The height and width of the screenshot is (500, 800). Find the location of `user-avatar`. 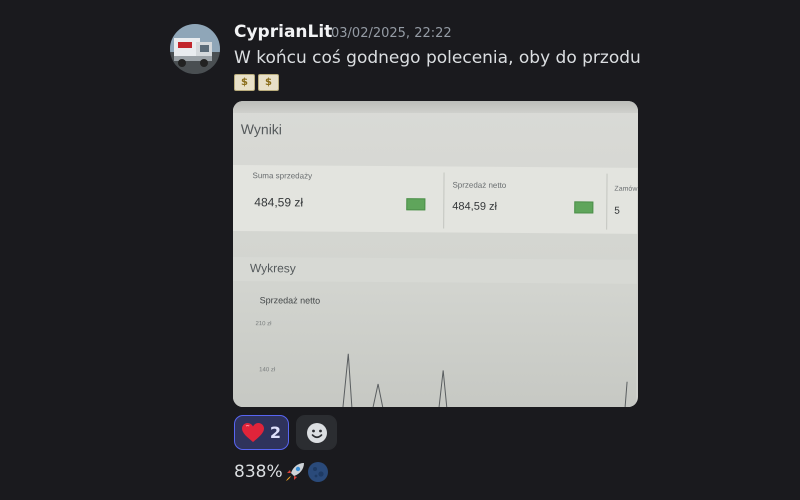

user-avatar is located at coordinates (195, 49).